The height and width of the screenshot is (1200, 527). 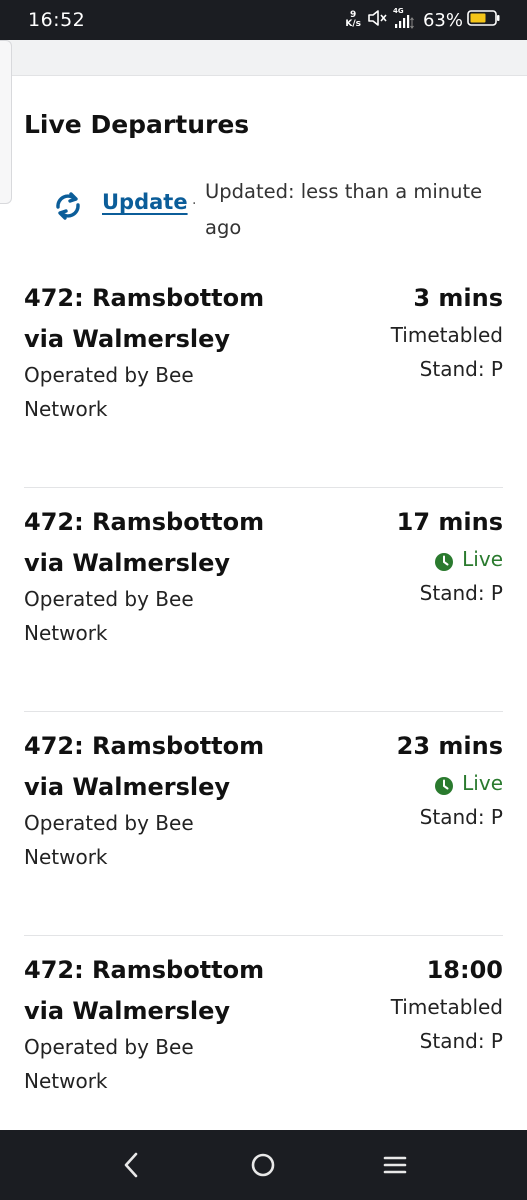 I want to click on due-time: 17 mins, so click(x=449, y=522).